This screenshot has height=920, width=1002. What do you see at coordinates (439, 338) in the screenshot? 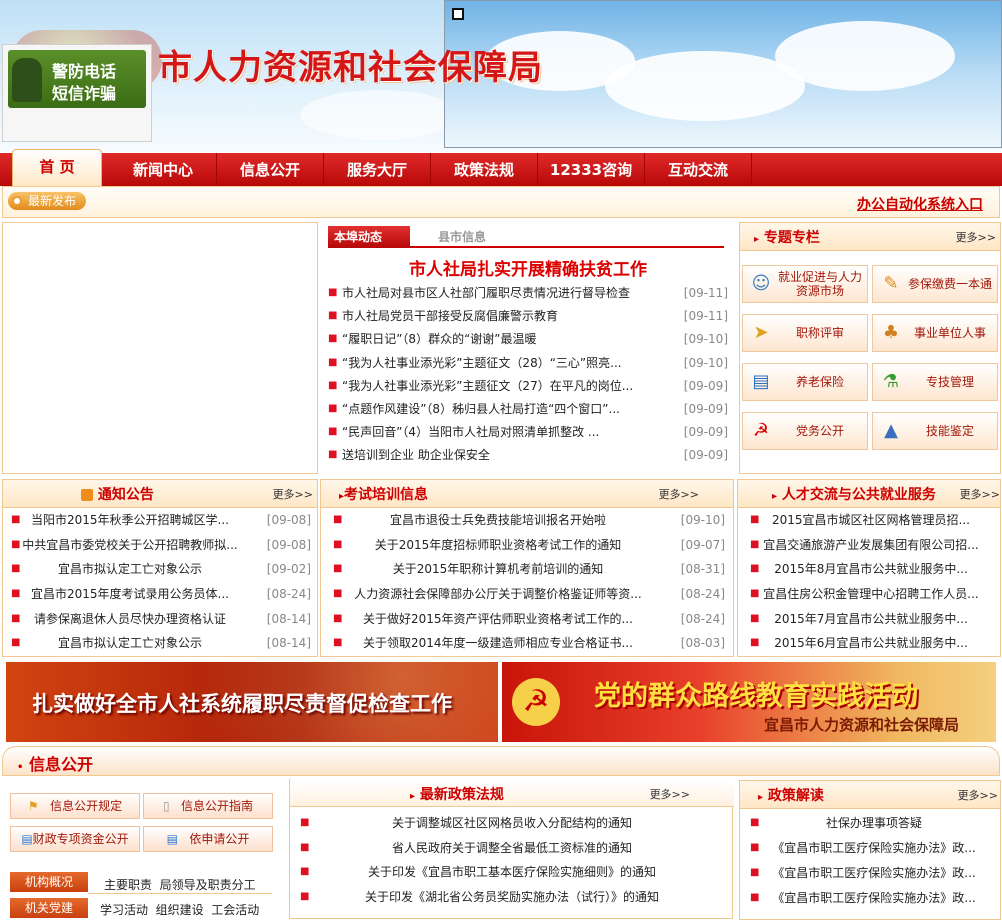
I see `news-item-title: “履职日记”（8）群众的“谢谢”最温暖` at bounding box center [439, 338].